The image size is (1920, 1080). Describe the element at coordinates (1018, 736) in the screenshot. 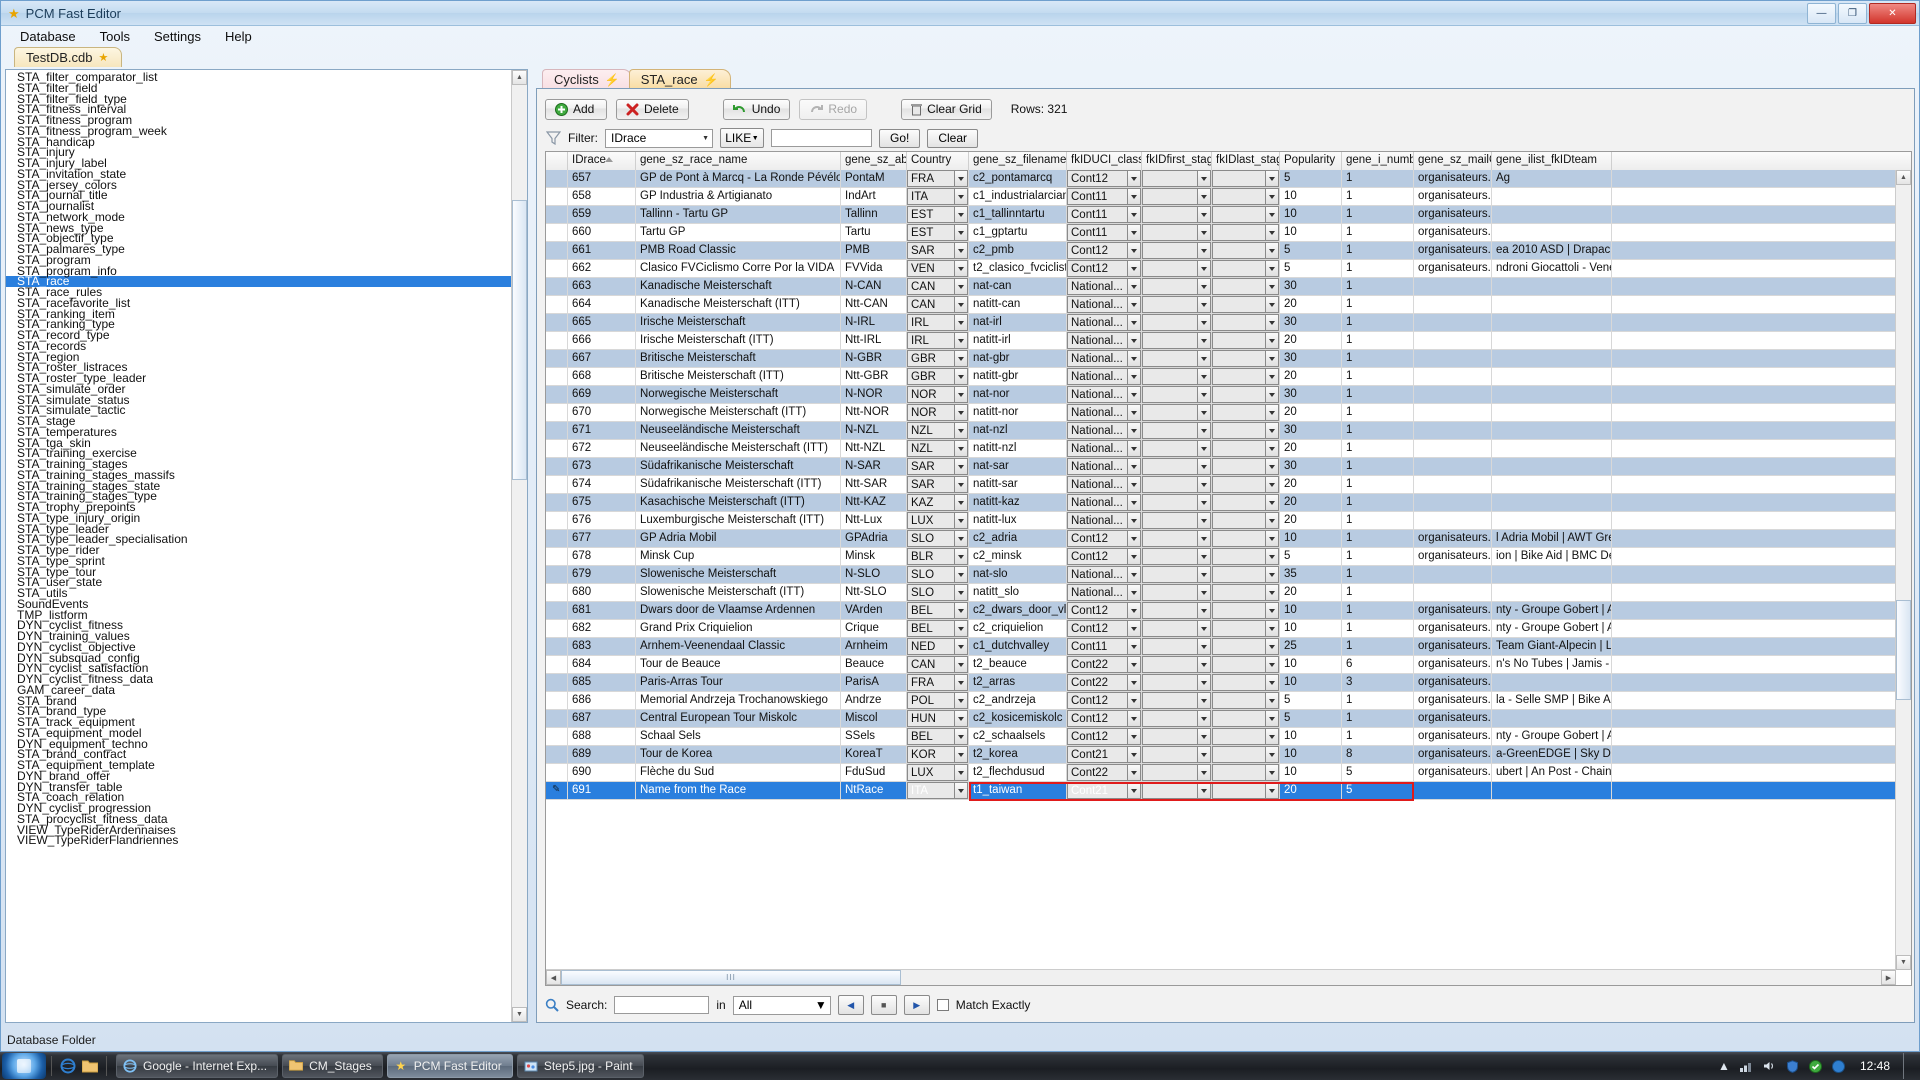

I see `table-cell: c2_schaalsels` at that location.